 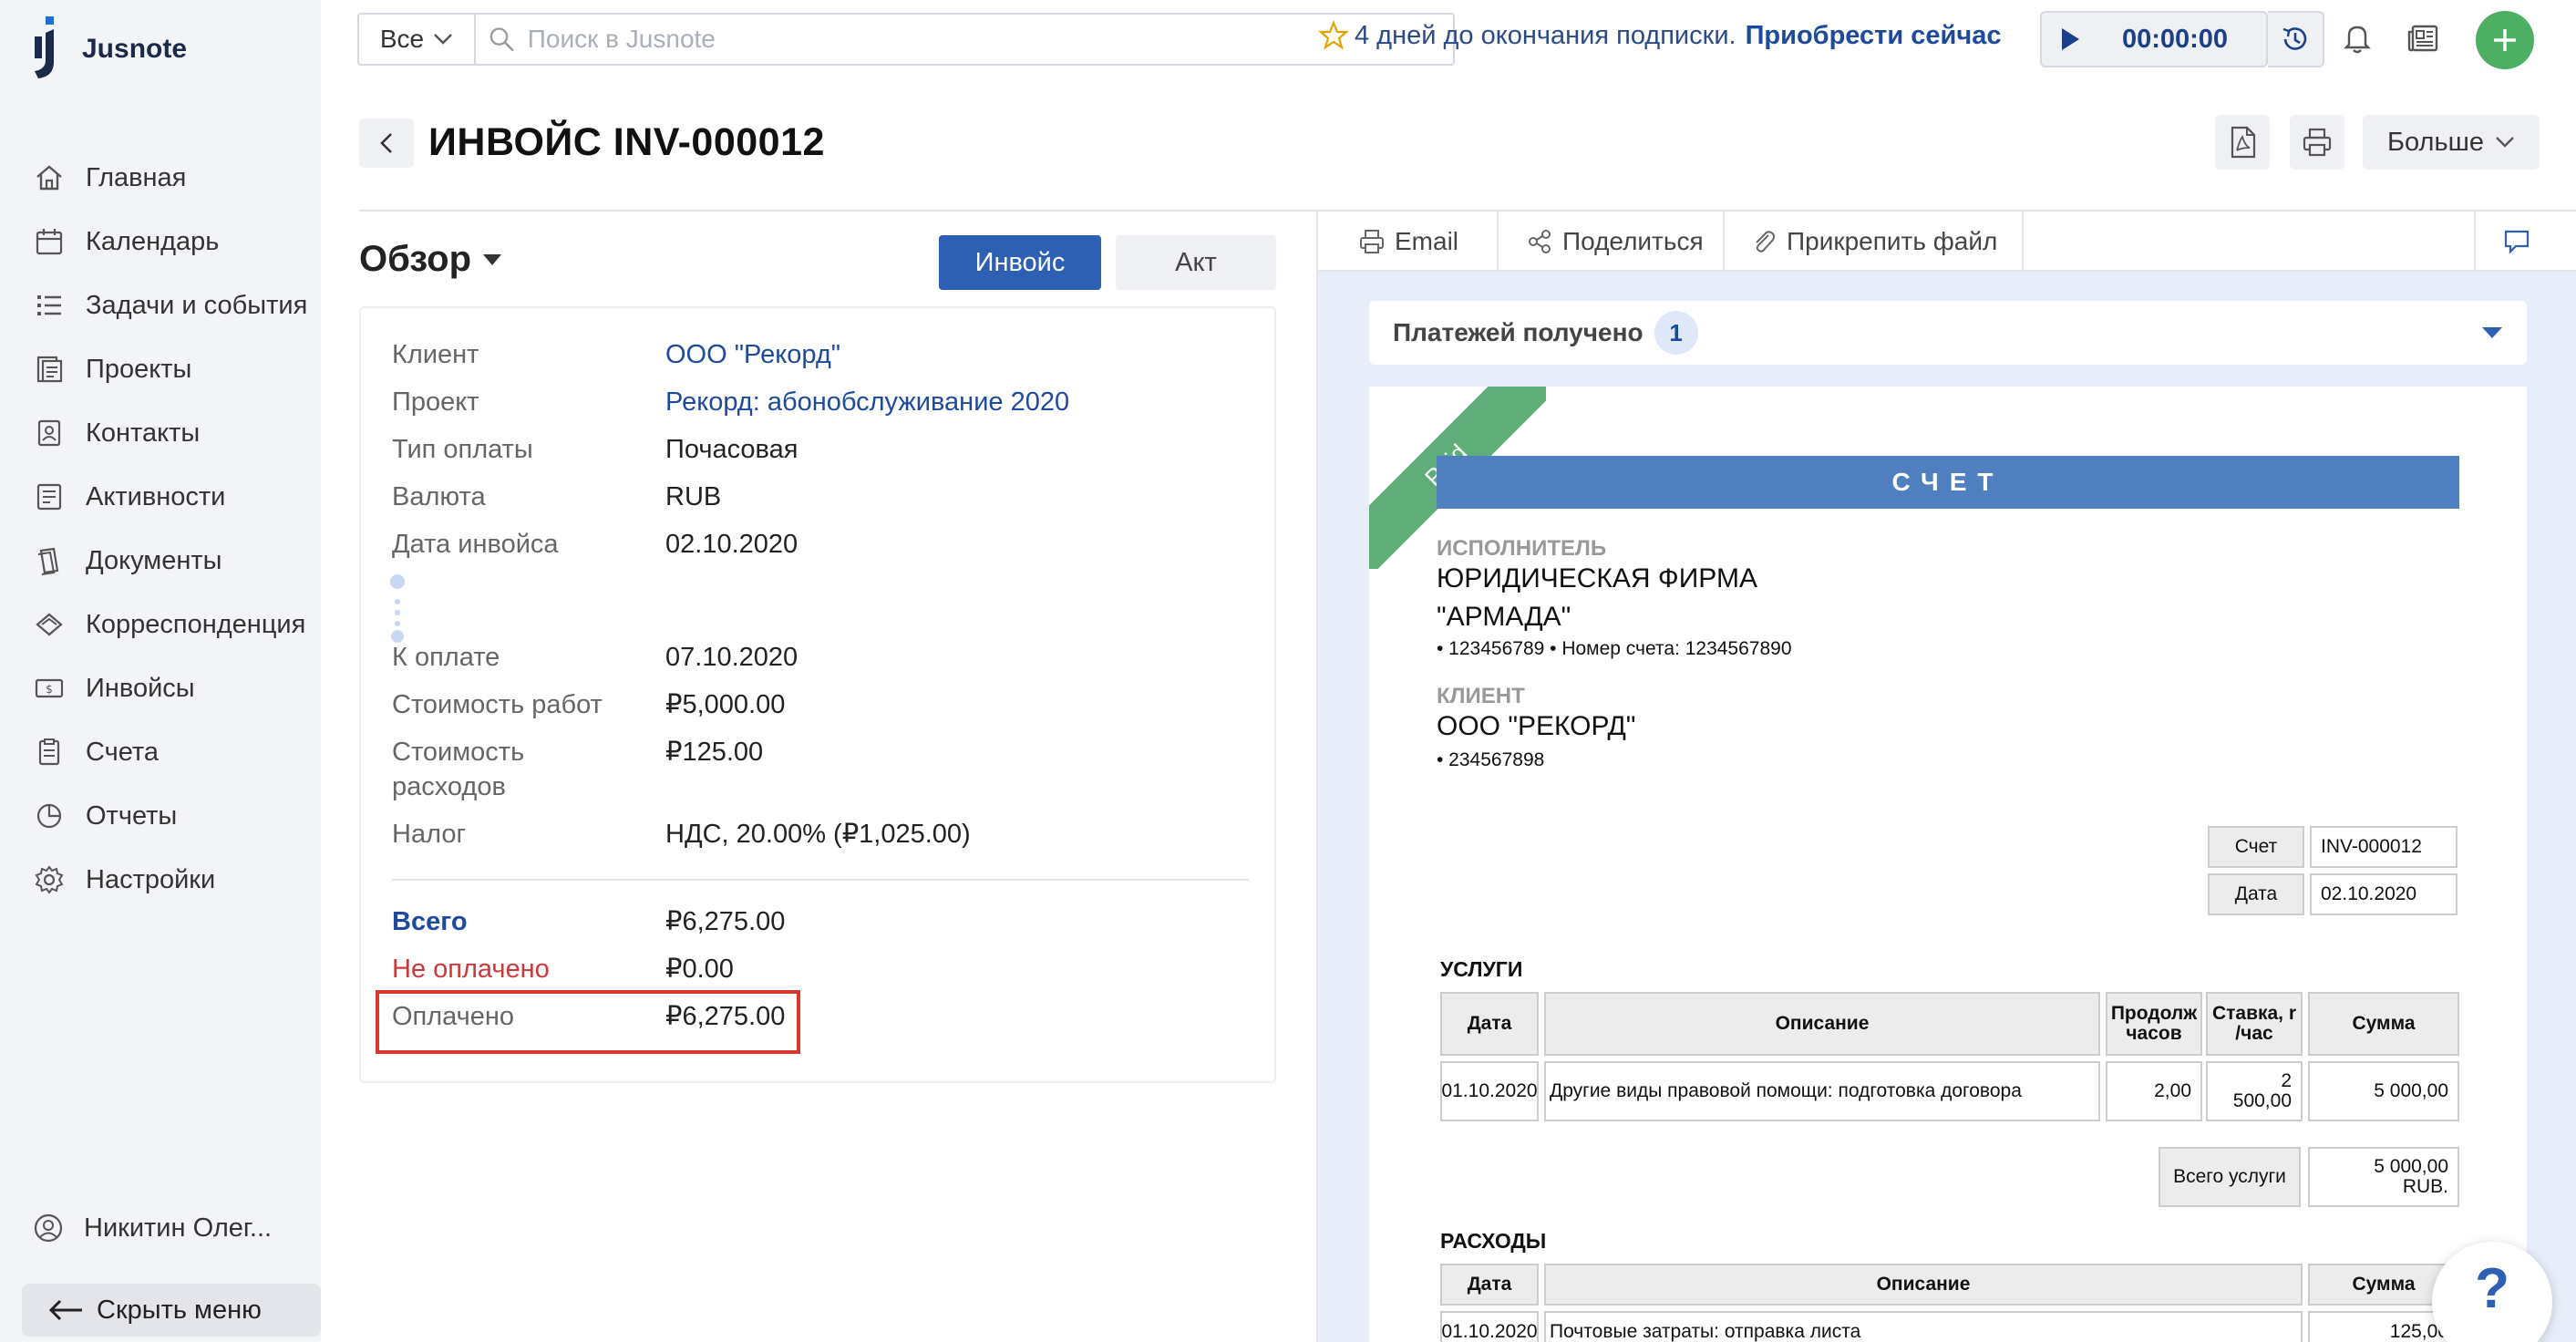 What do you see at coordinates (752, 354) in the screenshot?
I see `client-link: ООО "Рекорд"` at bounding box center [752, 354].